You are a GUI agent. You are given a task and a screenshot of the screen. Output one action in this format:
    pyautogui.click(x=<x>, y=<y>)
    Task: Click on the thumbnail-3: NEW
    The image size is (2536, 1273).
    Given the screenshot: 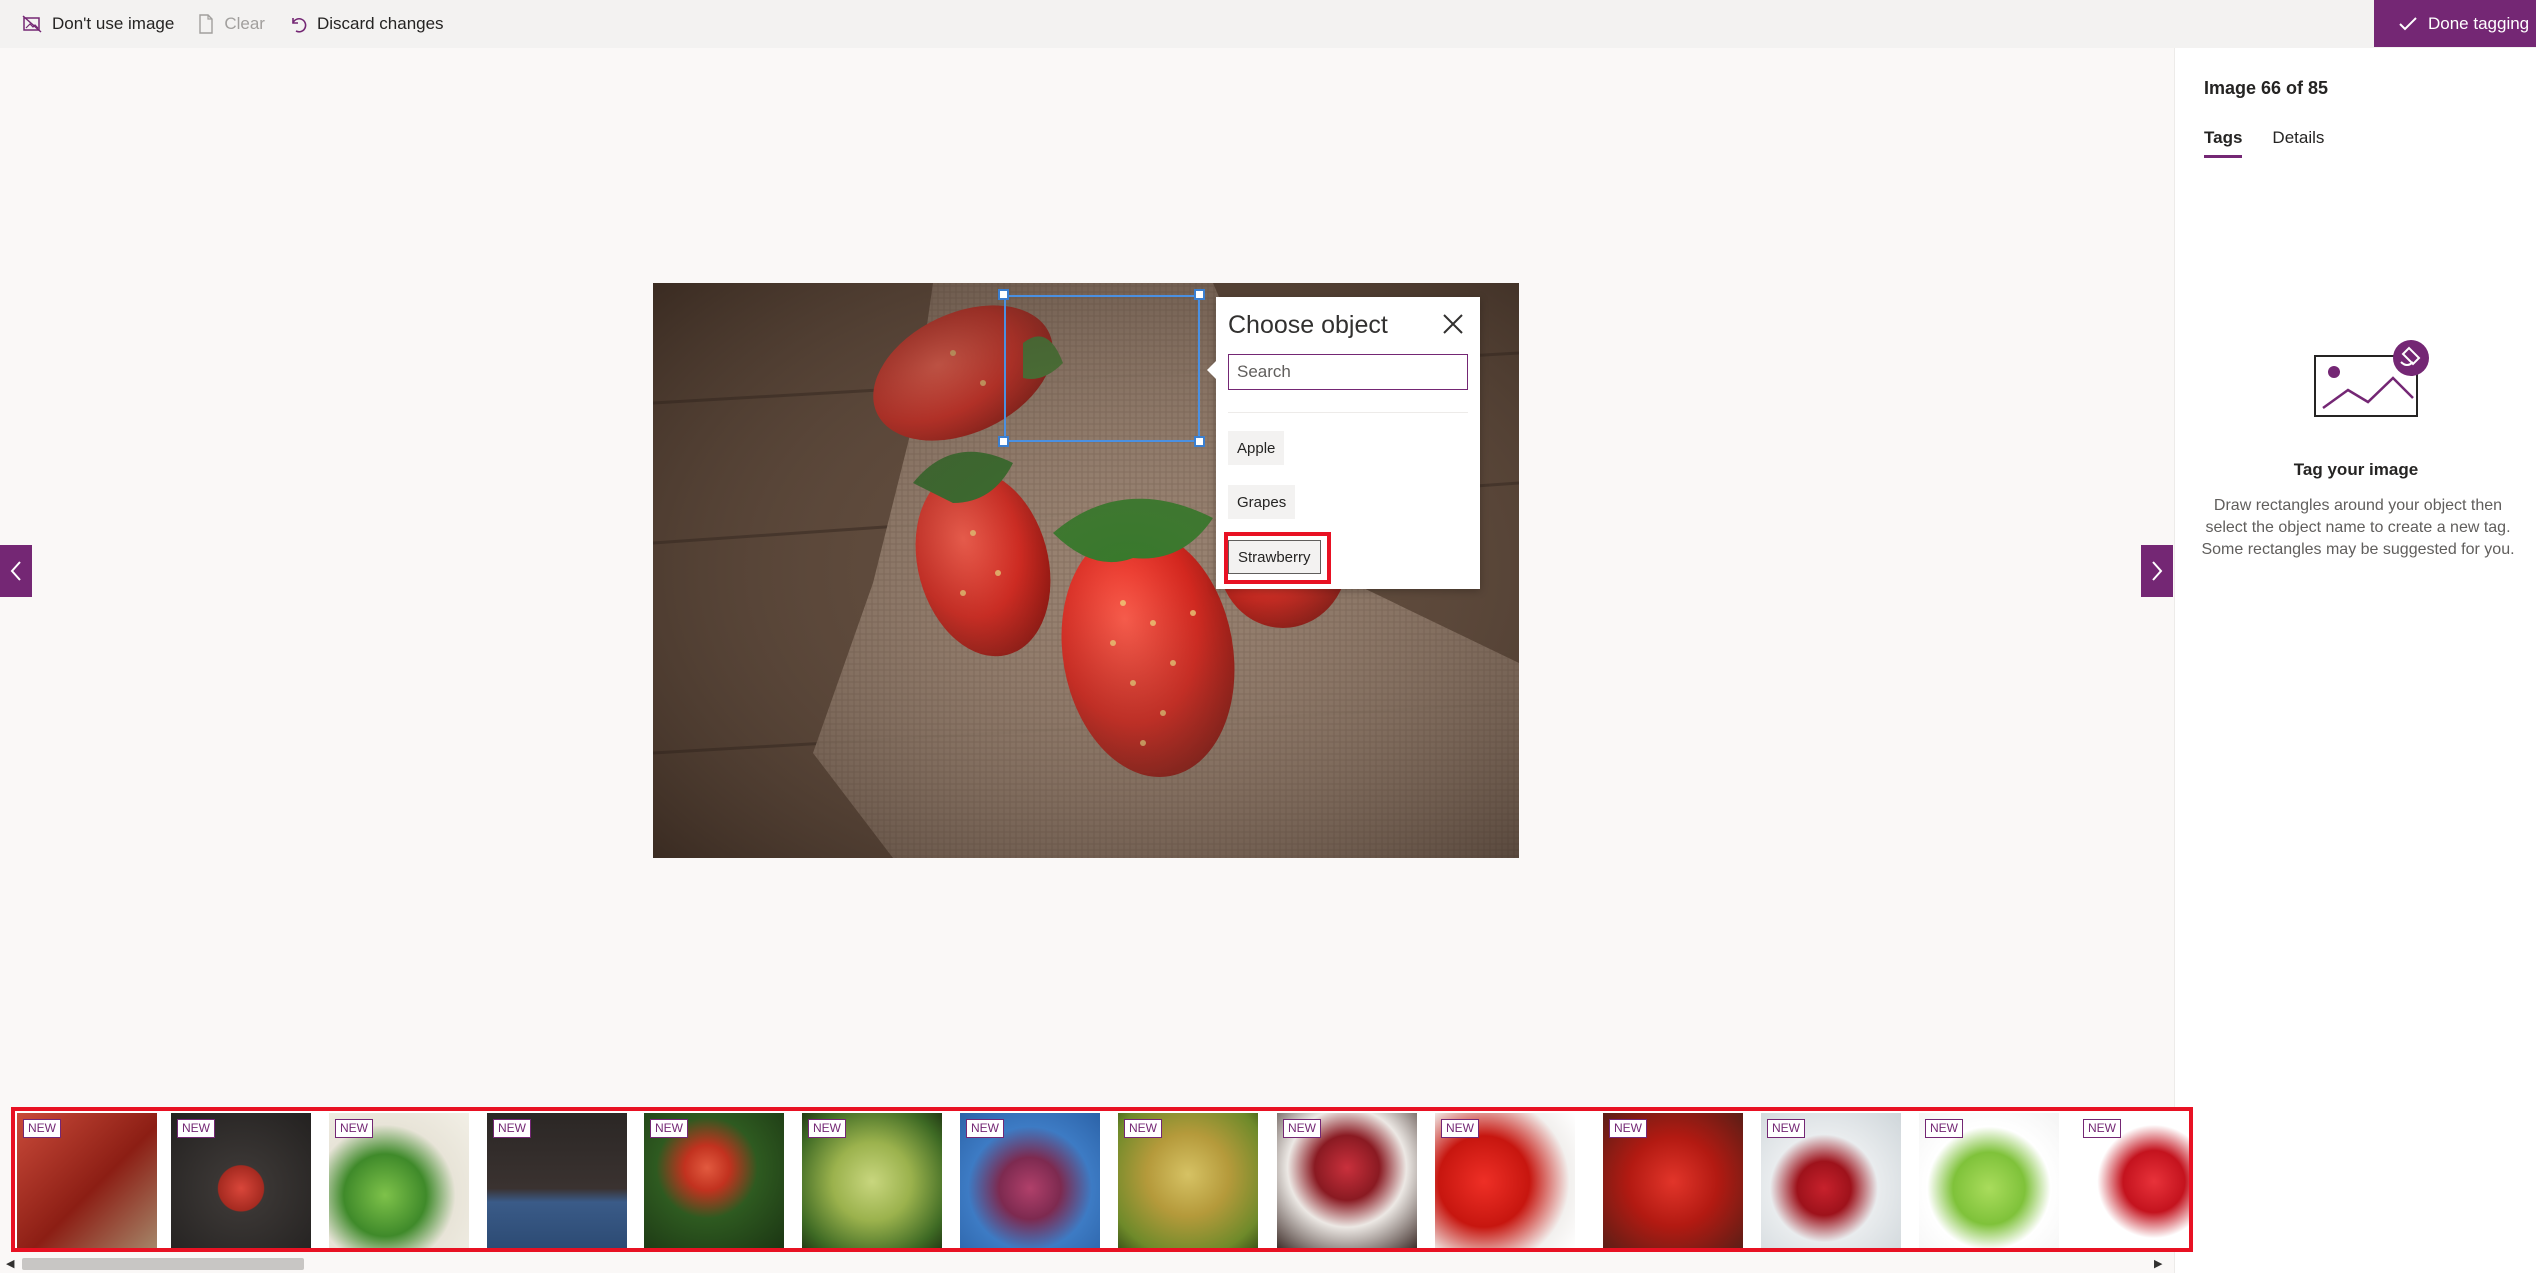 What is the action you would take?
    pyautogui.click(x=399, y=1180)
    